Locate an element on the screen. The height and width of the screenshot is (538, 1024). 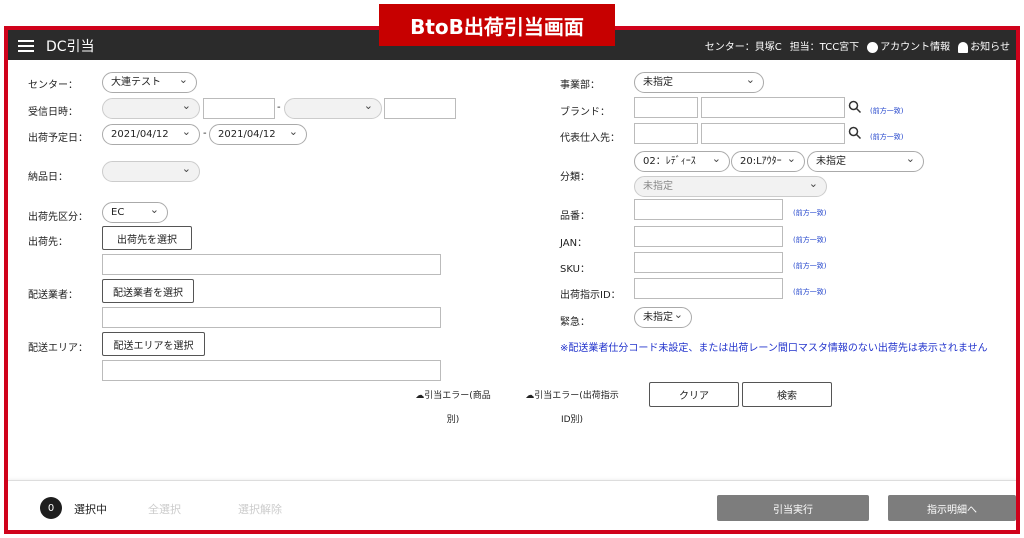
category-3-select: 未指定 is located at coordinates (865, 160).